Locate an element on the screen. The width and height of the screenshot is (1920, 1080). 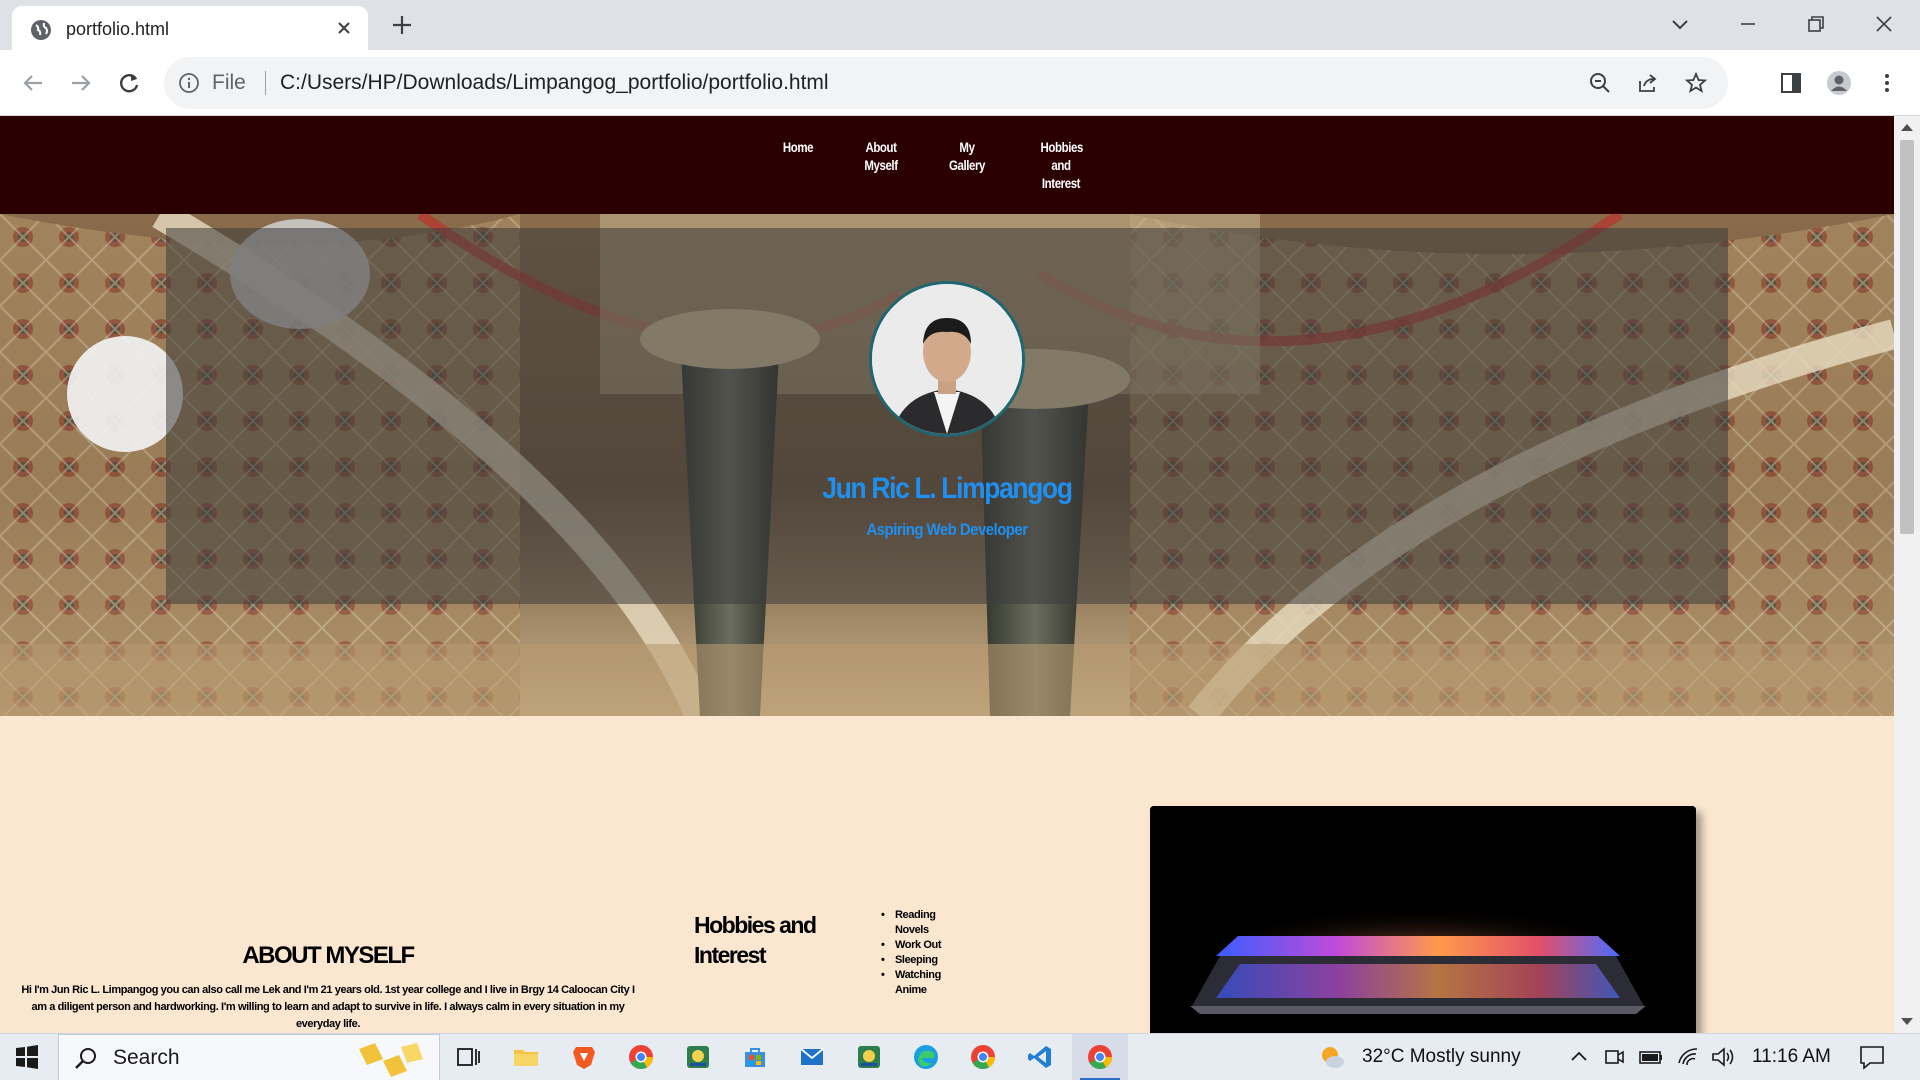
chrome-icon is located at coordinates (641, 1057).